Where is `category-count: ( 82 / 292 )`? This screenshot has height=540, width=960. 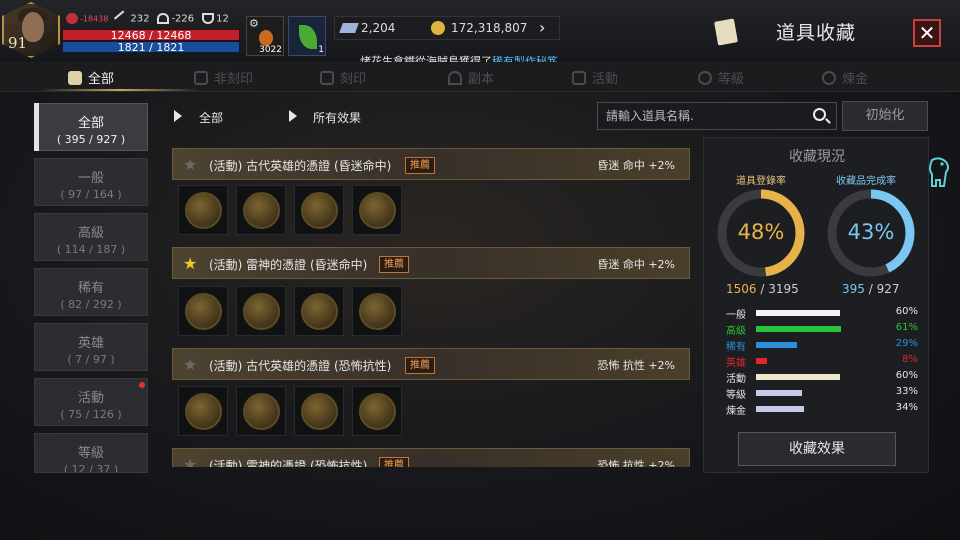 category-count: ( 82 / 292 ) is located at coordinates (91, 304).